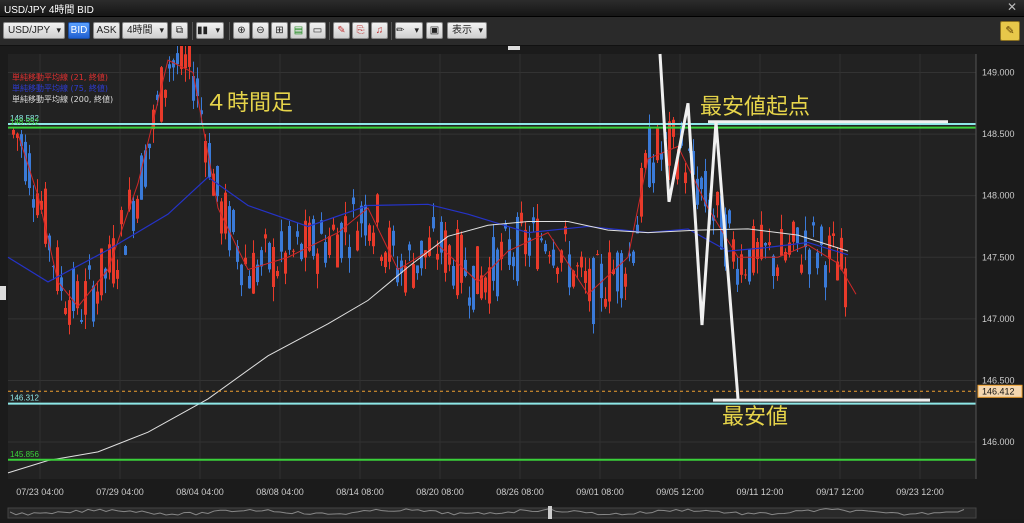  What do you see at coordinates (379, 30) in the screenshot?
I see `draw-delete-icon: ♫` at bounding box center [379, 30].